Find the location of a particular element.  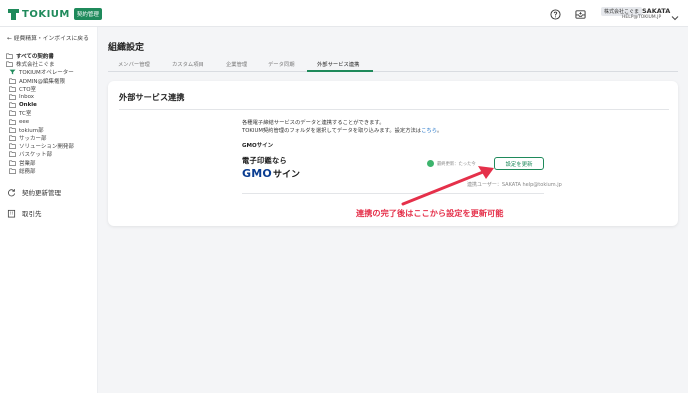

user-name: SAKATA is located at coordinates (656, 11).